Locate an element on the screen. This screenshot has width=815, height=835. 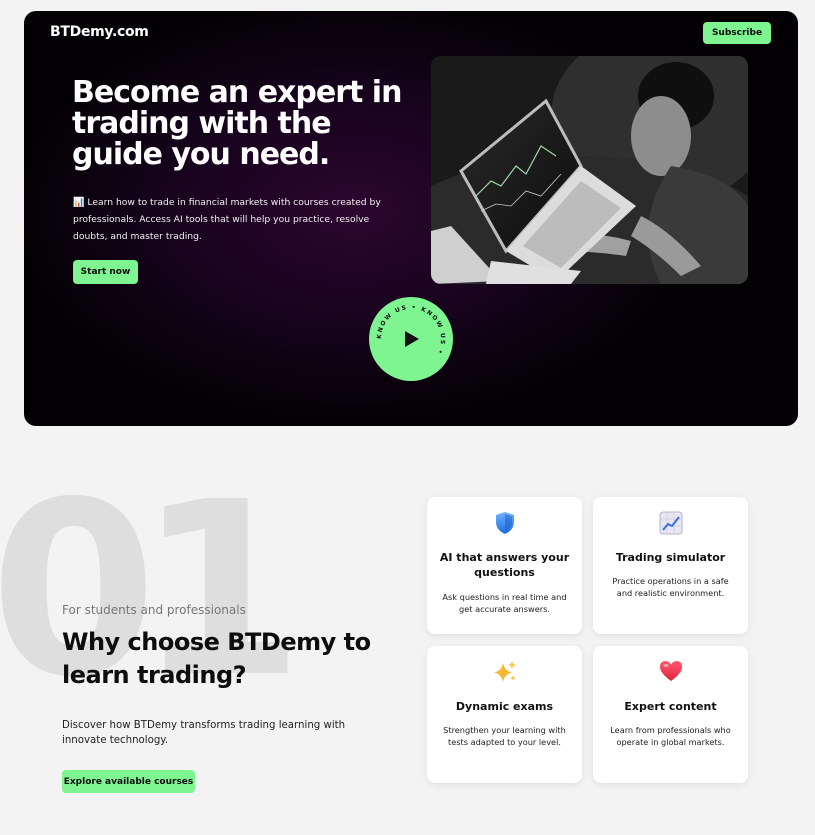
site-logo: BTDemy.com is located at coordinates (99, 32).